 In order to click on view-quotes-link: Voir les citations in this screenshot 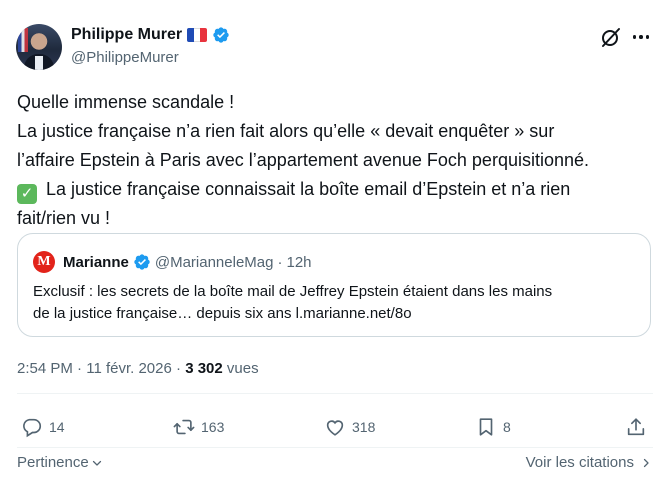, I will do `click(589, 462)`.